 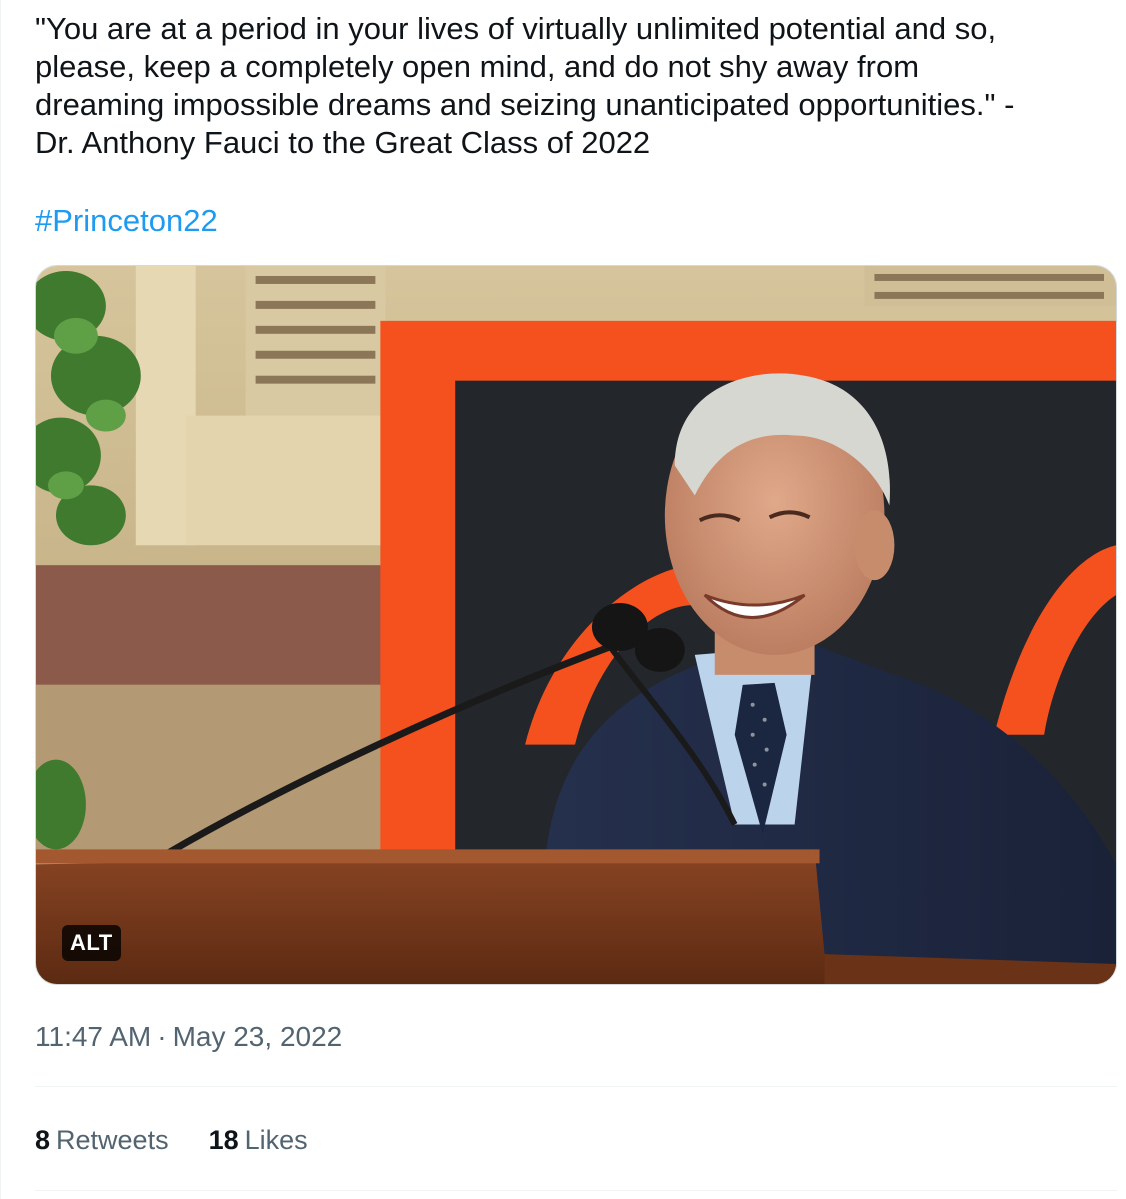 What do you see at coordinates (276, 1140) in the screenshot?
I see `likes-label: Likes` at bounding box center [276, 1140].